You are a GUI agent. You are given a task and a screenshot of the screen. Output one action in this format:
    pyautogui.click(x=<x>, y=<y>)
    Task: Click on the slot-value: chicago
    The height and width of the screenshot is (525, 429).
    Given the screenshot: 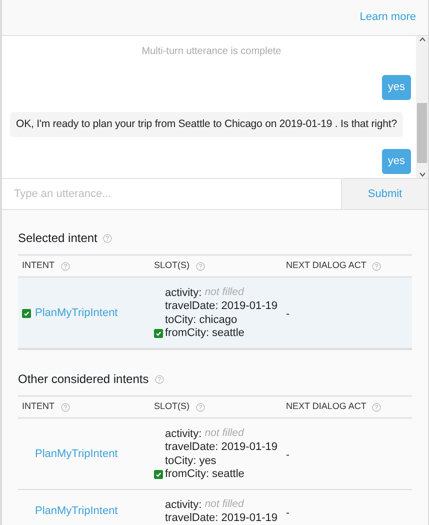 What is the action you would take?
    pyautogui.click(x=218, y=320)
    